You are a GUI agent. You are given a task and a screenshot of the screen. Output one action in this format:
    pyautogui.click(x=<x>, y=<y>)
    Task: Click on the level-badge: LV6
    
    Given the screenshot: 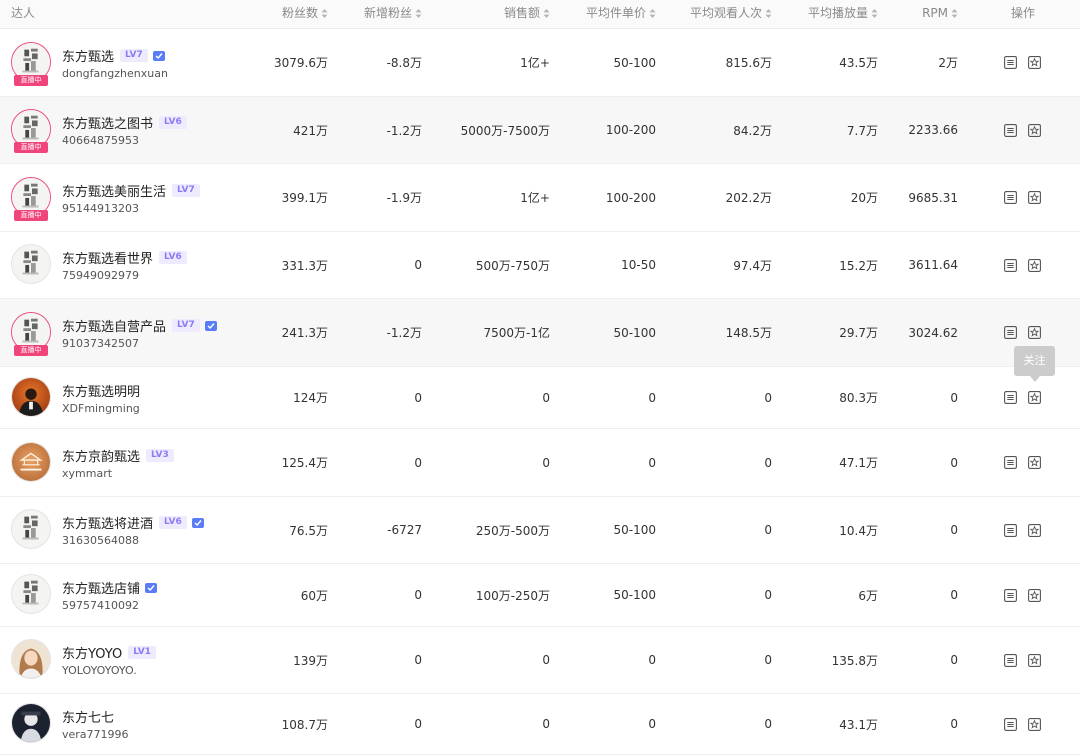 What is the action you would take?
    pyautogui.click(x=173, y=122)
    